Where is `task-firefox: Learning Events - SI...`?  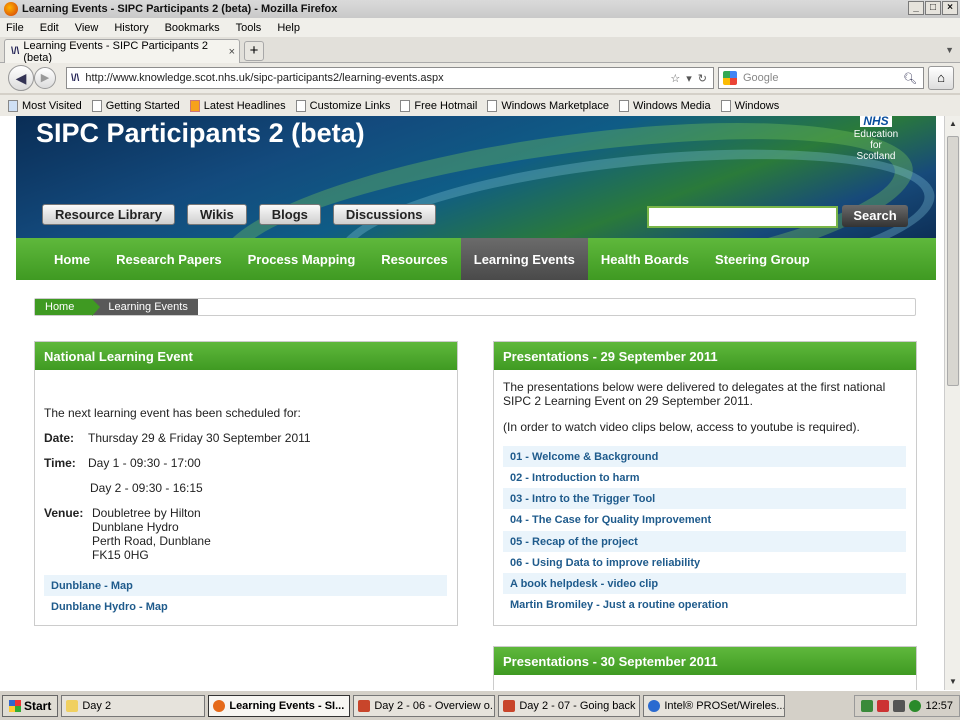 task-firefox: Learning Events - SI... is located at coordinates (279, 705).